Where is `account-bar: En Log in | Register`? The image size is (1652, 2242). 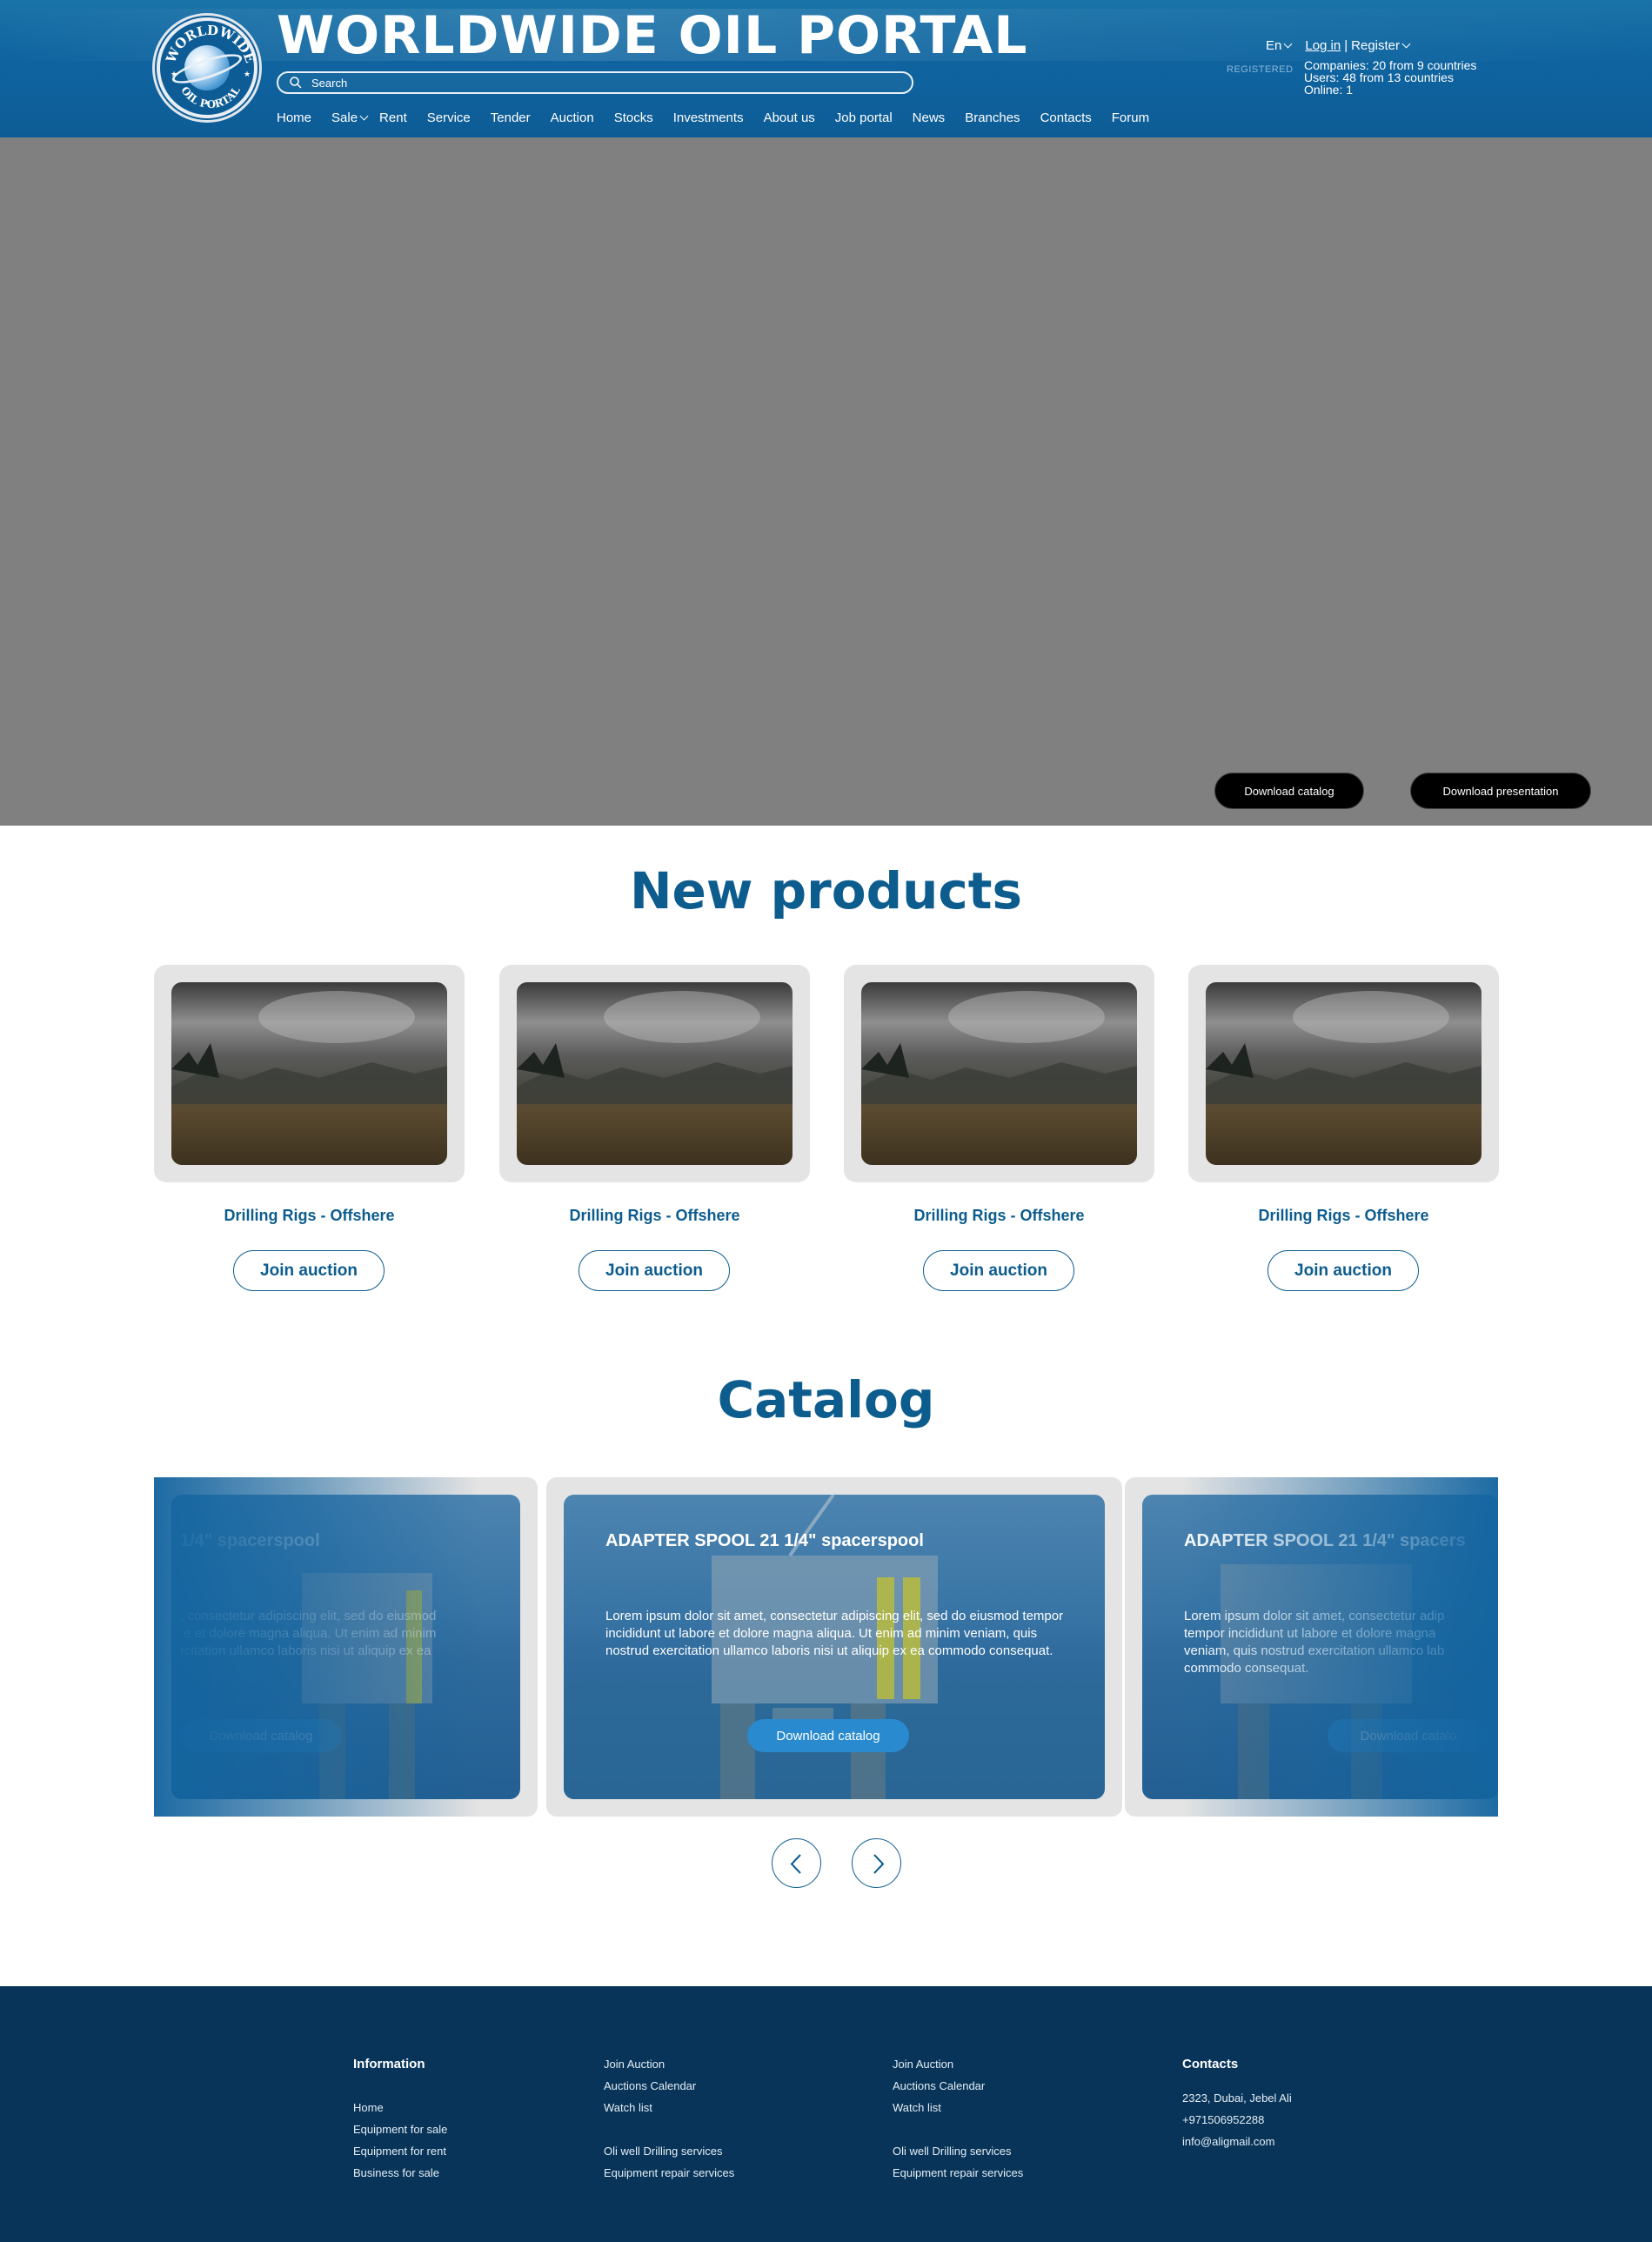 account-bar: En Log in | Register is located at coordinates (1338, 46).